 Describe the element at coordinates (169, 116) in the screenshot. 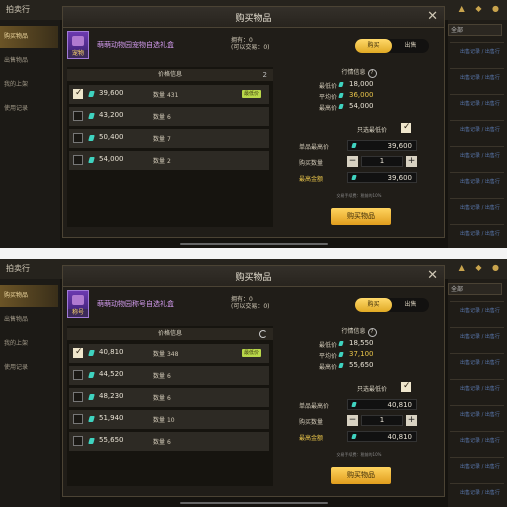

I see `price-row: 43,200 数量 6` at that location.